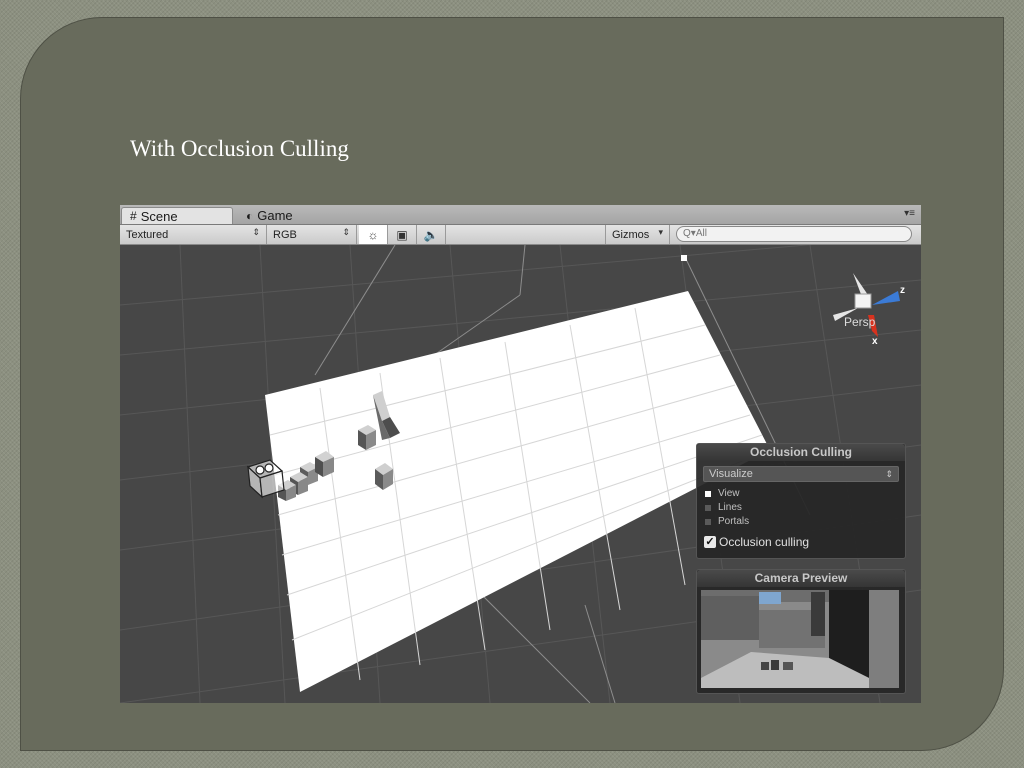 Image resolution: width=1024 pixels, height=768 pixels. Describe the element at coordinates (684, 258) in the screenshot. I see `camera-handle-icon` at that location.